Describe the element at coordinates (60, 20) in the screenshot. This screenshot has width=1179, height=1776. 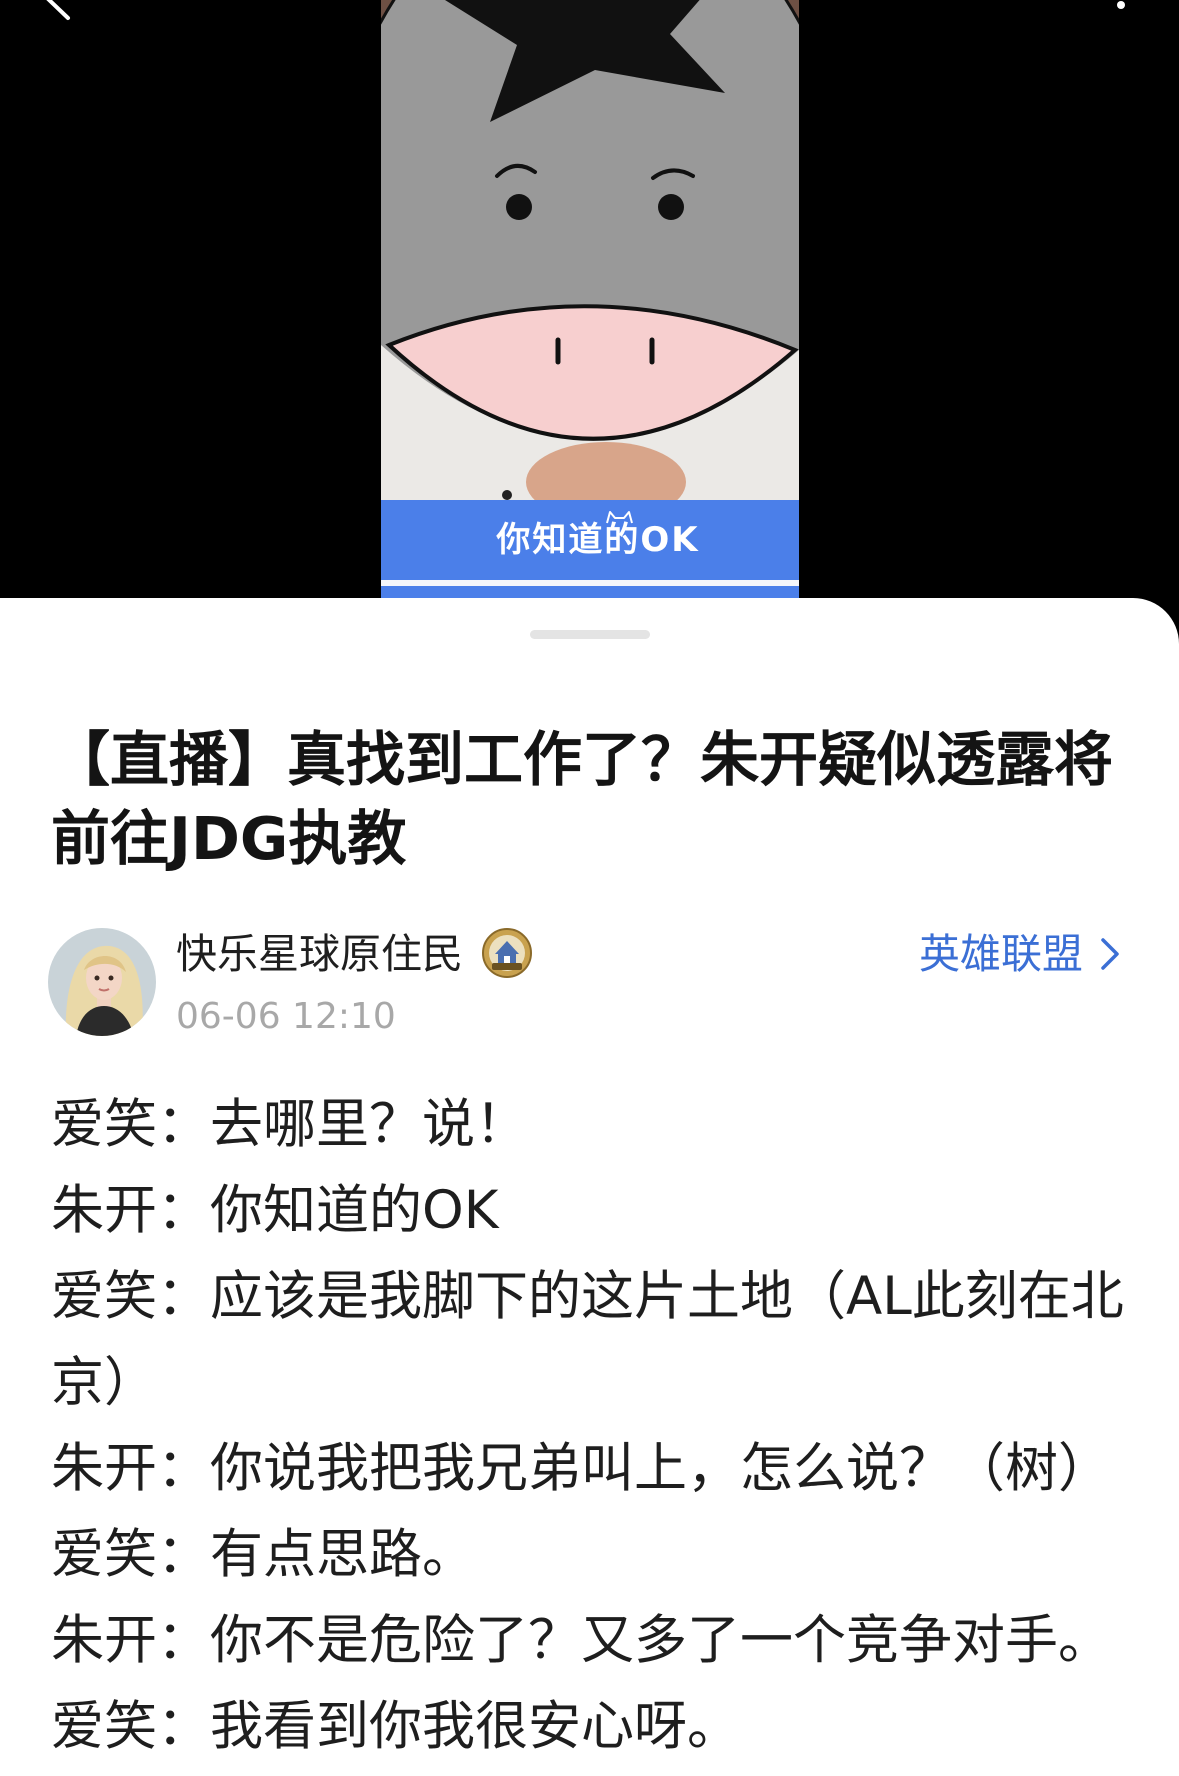
I see `back-arrow-icon` at that location.